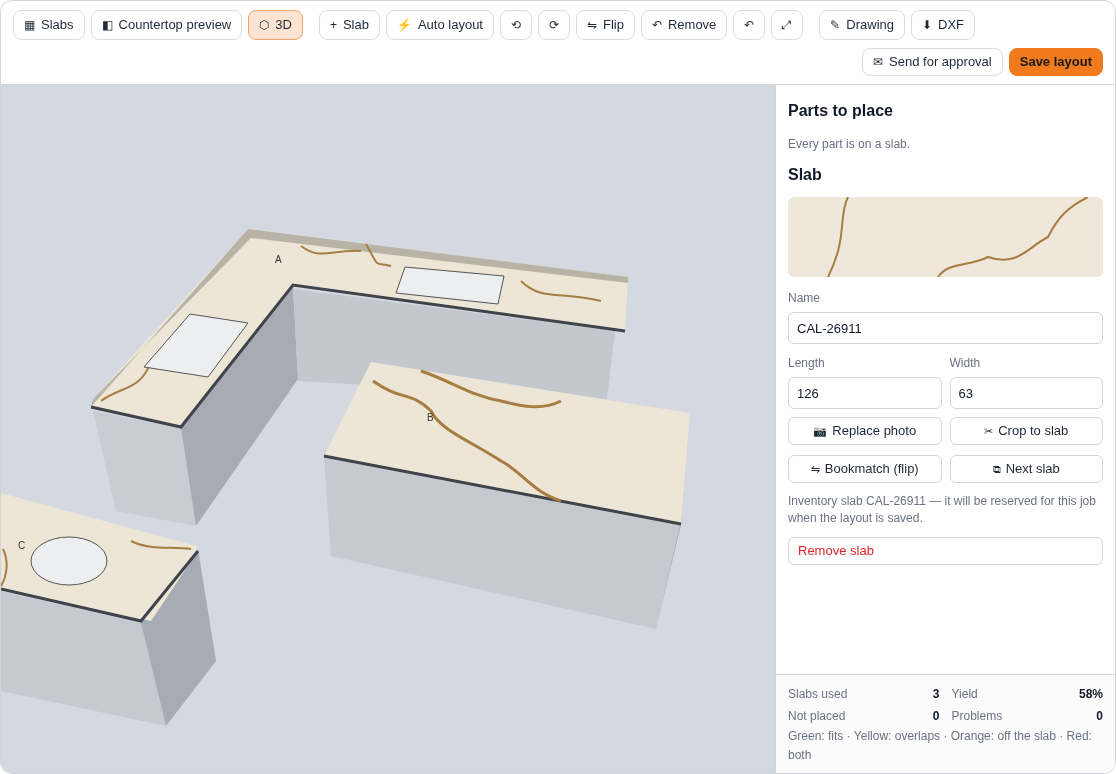 This screenshot has height=774, width=1116. I want to click on stat-value: 58%, so click(1090, 694).